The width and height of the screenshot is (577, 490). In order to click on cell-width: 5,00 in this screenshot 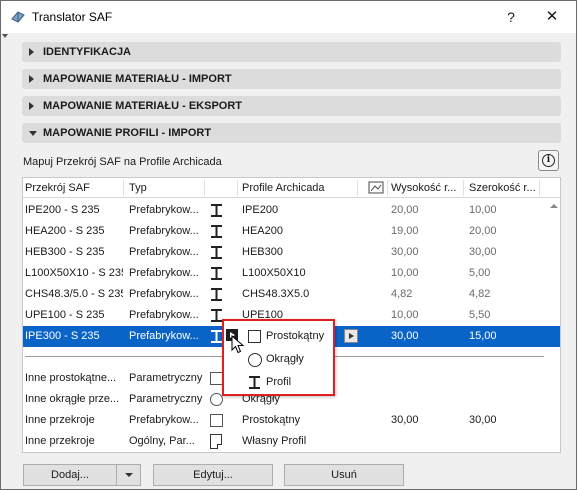, I will do `click(480, 273)`.